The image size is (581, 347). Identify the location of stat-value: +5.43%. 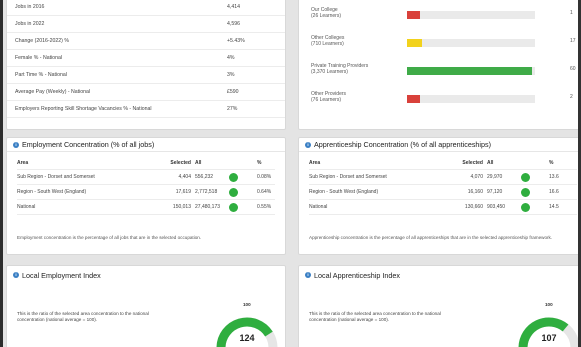
(236, 41).